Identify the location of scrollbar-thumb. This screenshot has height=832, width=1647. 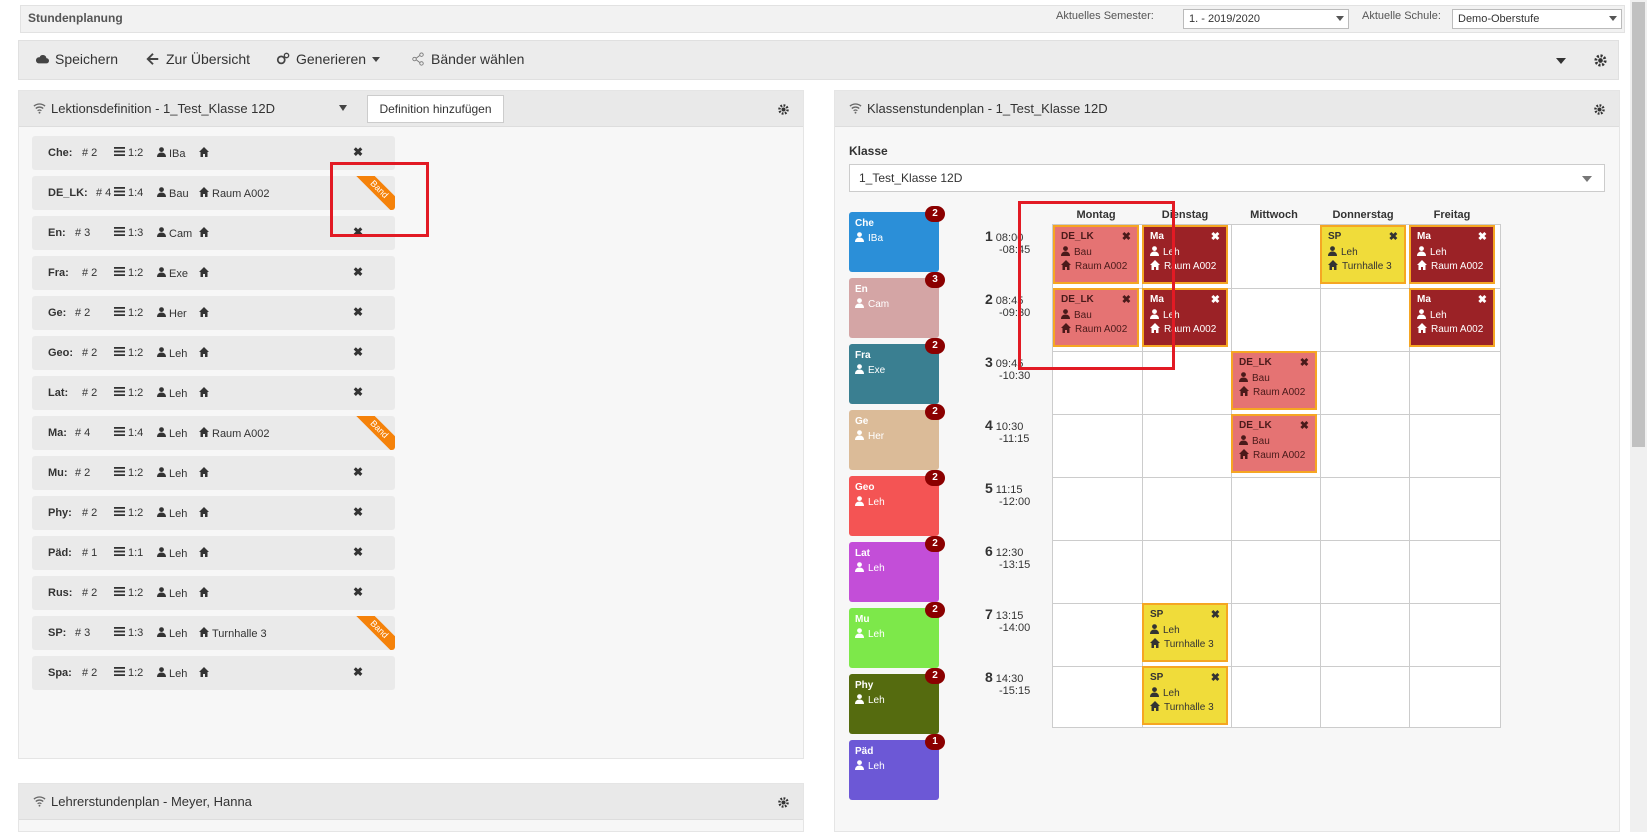
(1638, 224).